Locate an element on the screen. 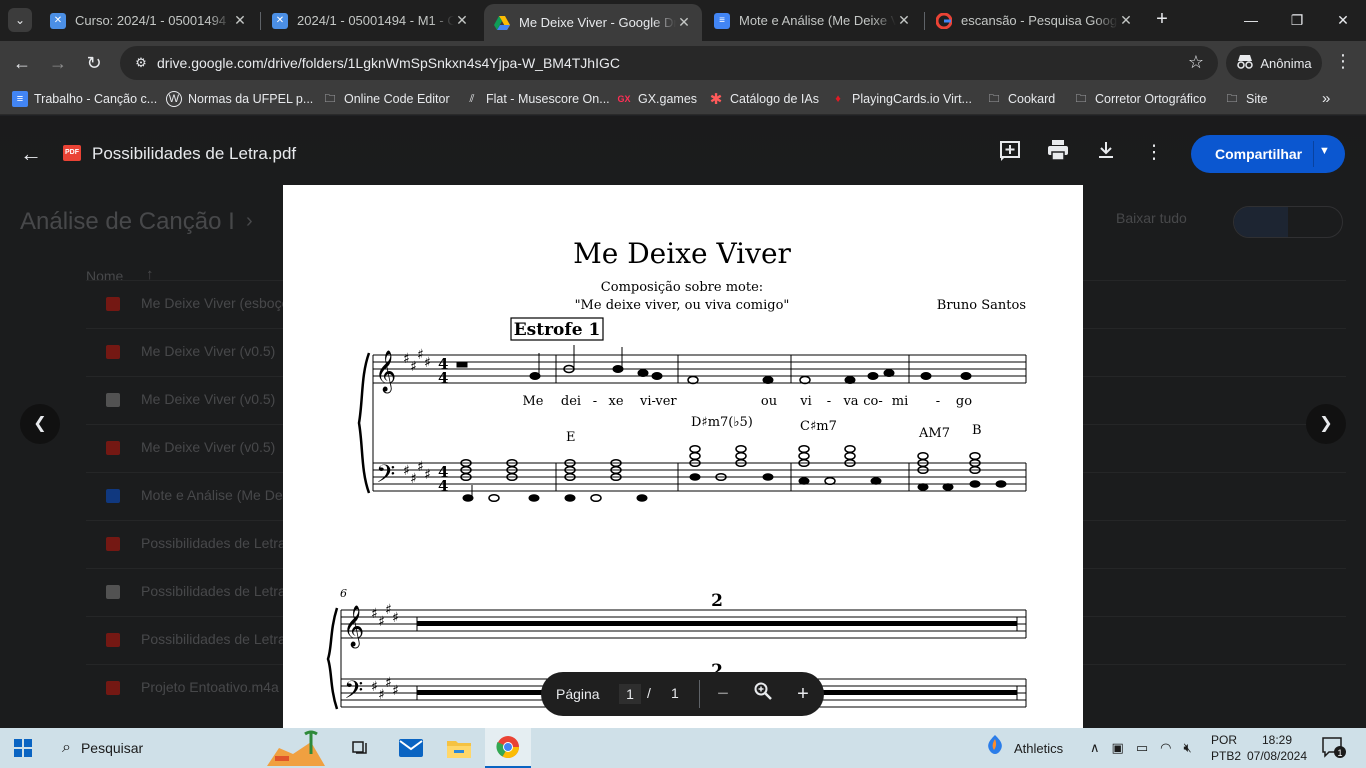  search-icon: ⌕ is located at coordinates (66, 747).